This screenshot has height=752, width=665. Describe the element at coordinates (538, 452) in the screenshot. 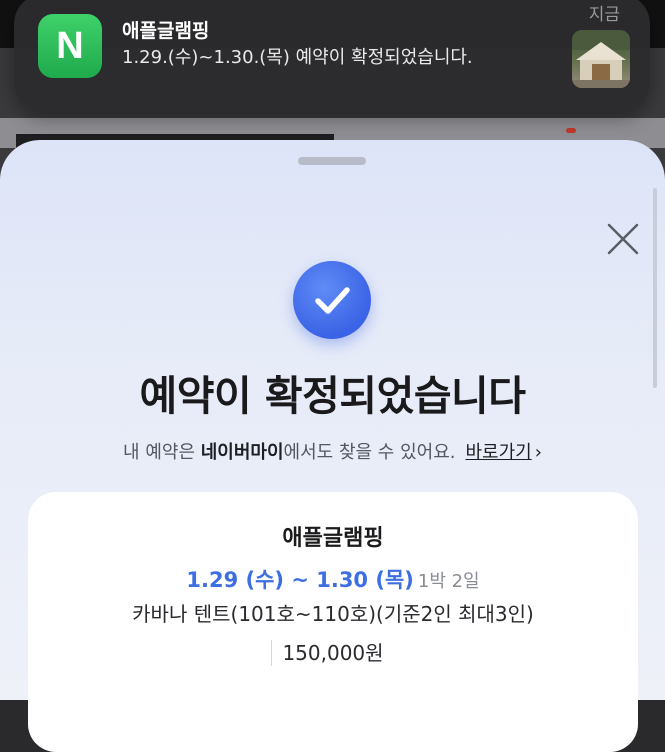

I see `chevron-right-icon: ›` at that location.